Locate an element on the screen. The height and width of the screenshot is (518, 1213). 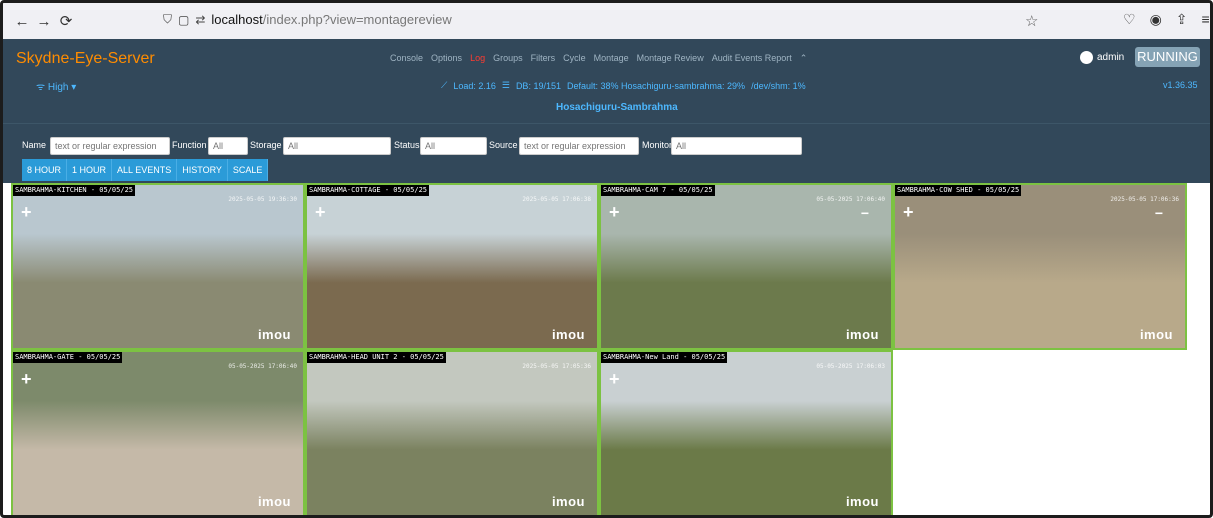
camera-timestamp: 05-05-2025 17:06:03 is located at coordinates (850, 366).